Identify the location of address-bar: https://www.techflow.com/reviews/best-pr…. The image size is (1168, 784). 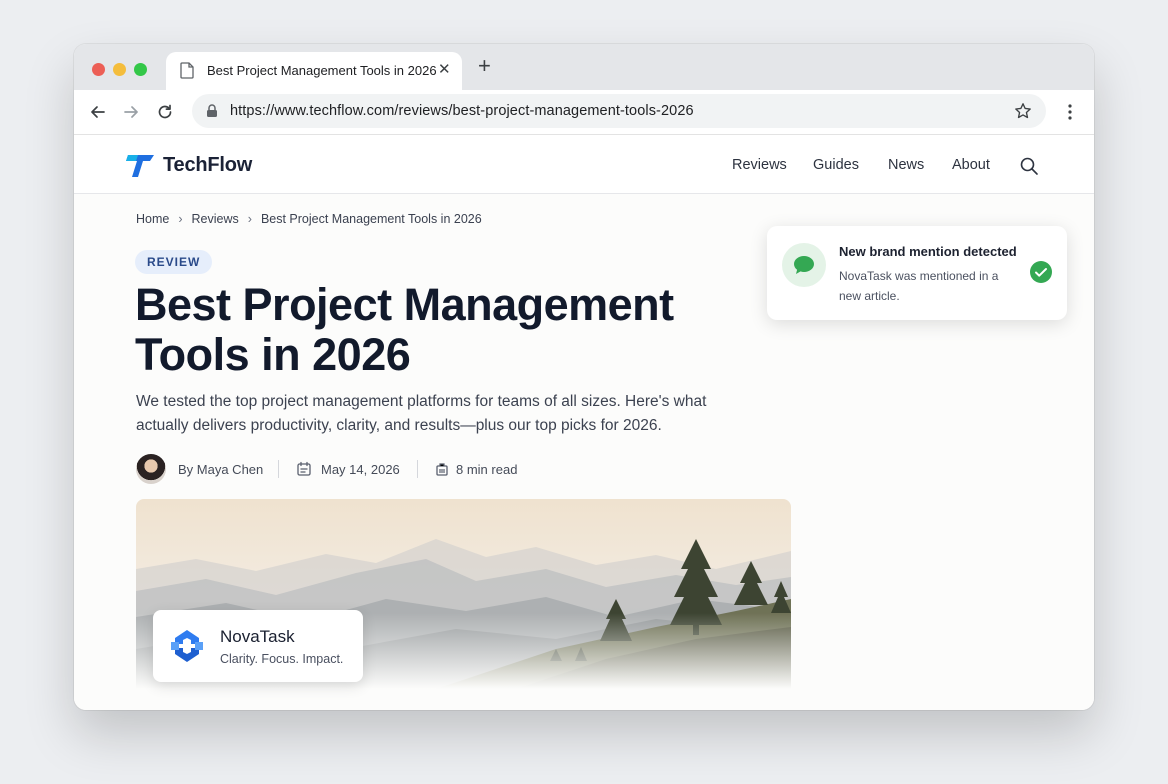
(619, 111).